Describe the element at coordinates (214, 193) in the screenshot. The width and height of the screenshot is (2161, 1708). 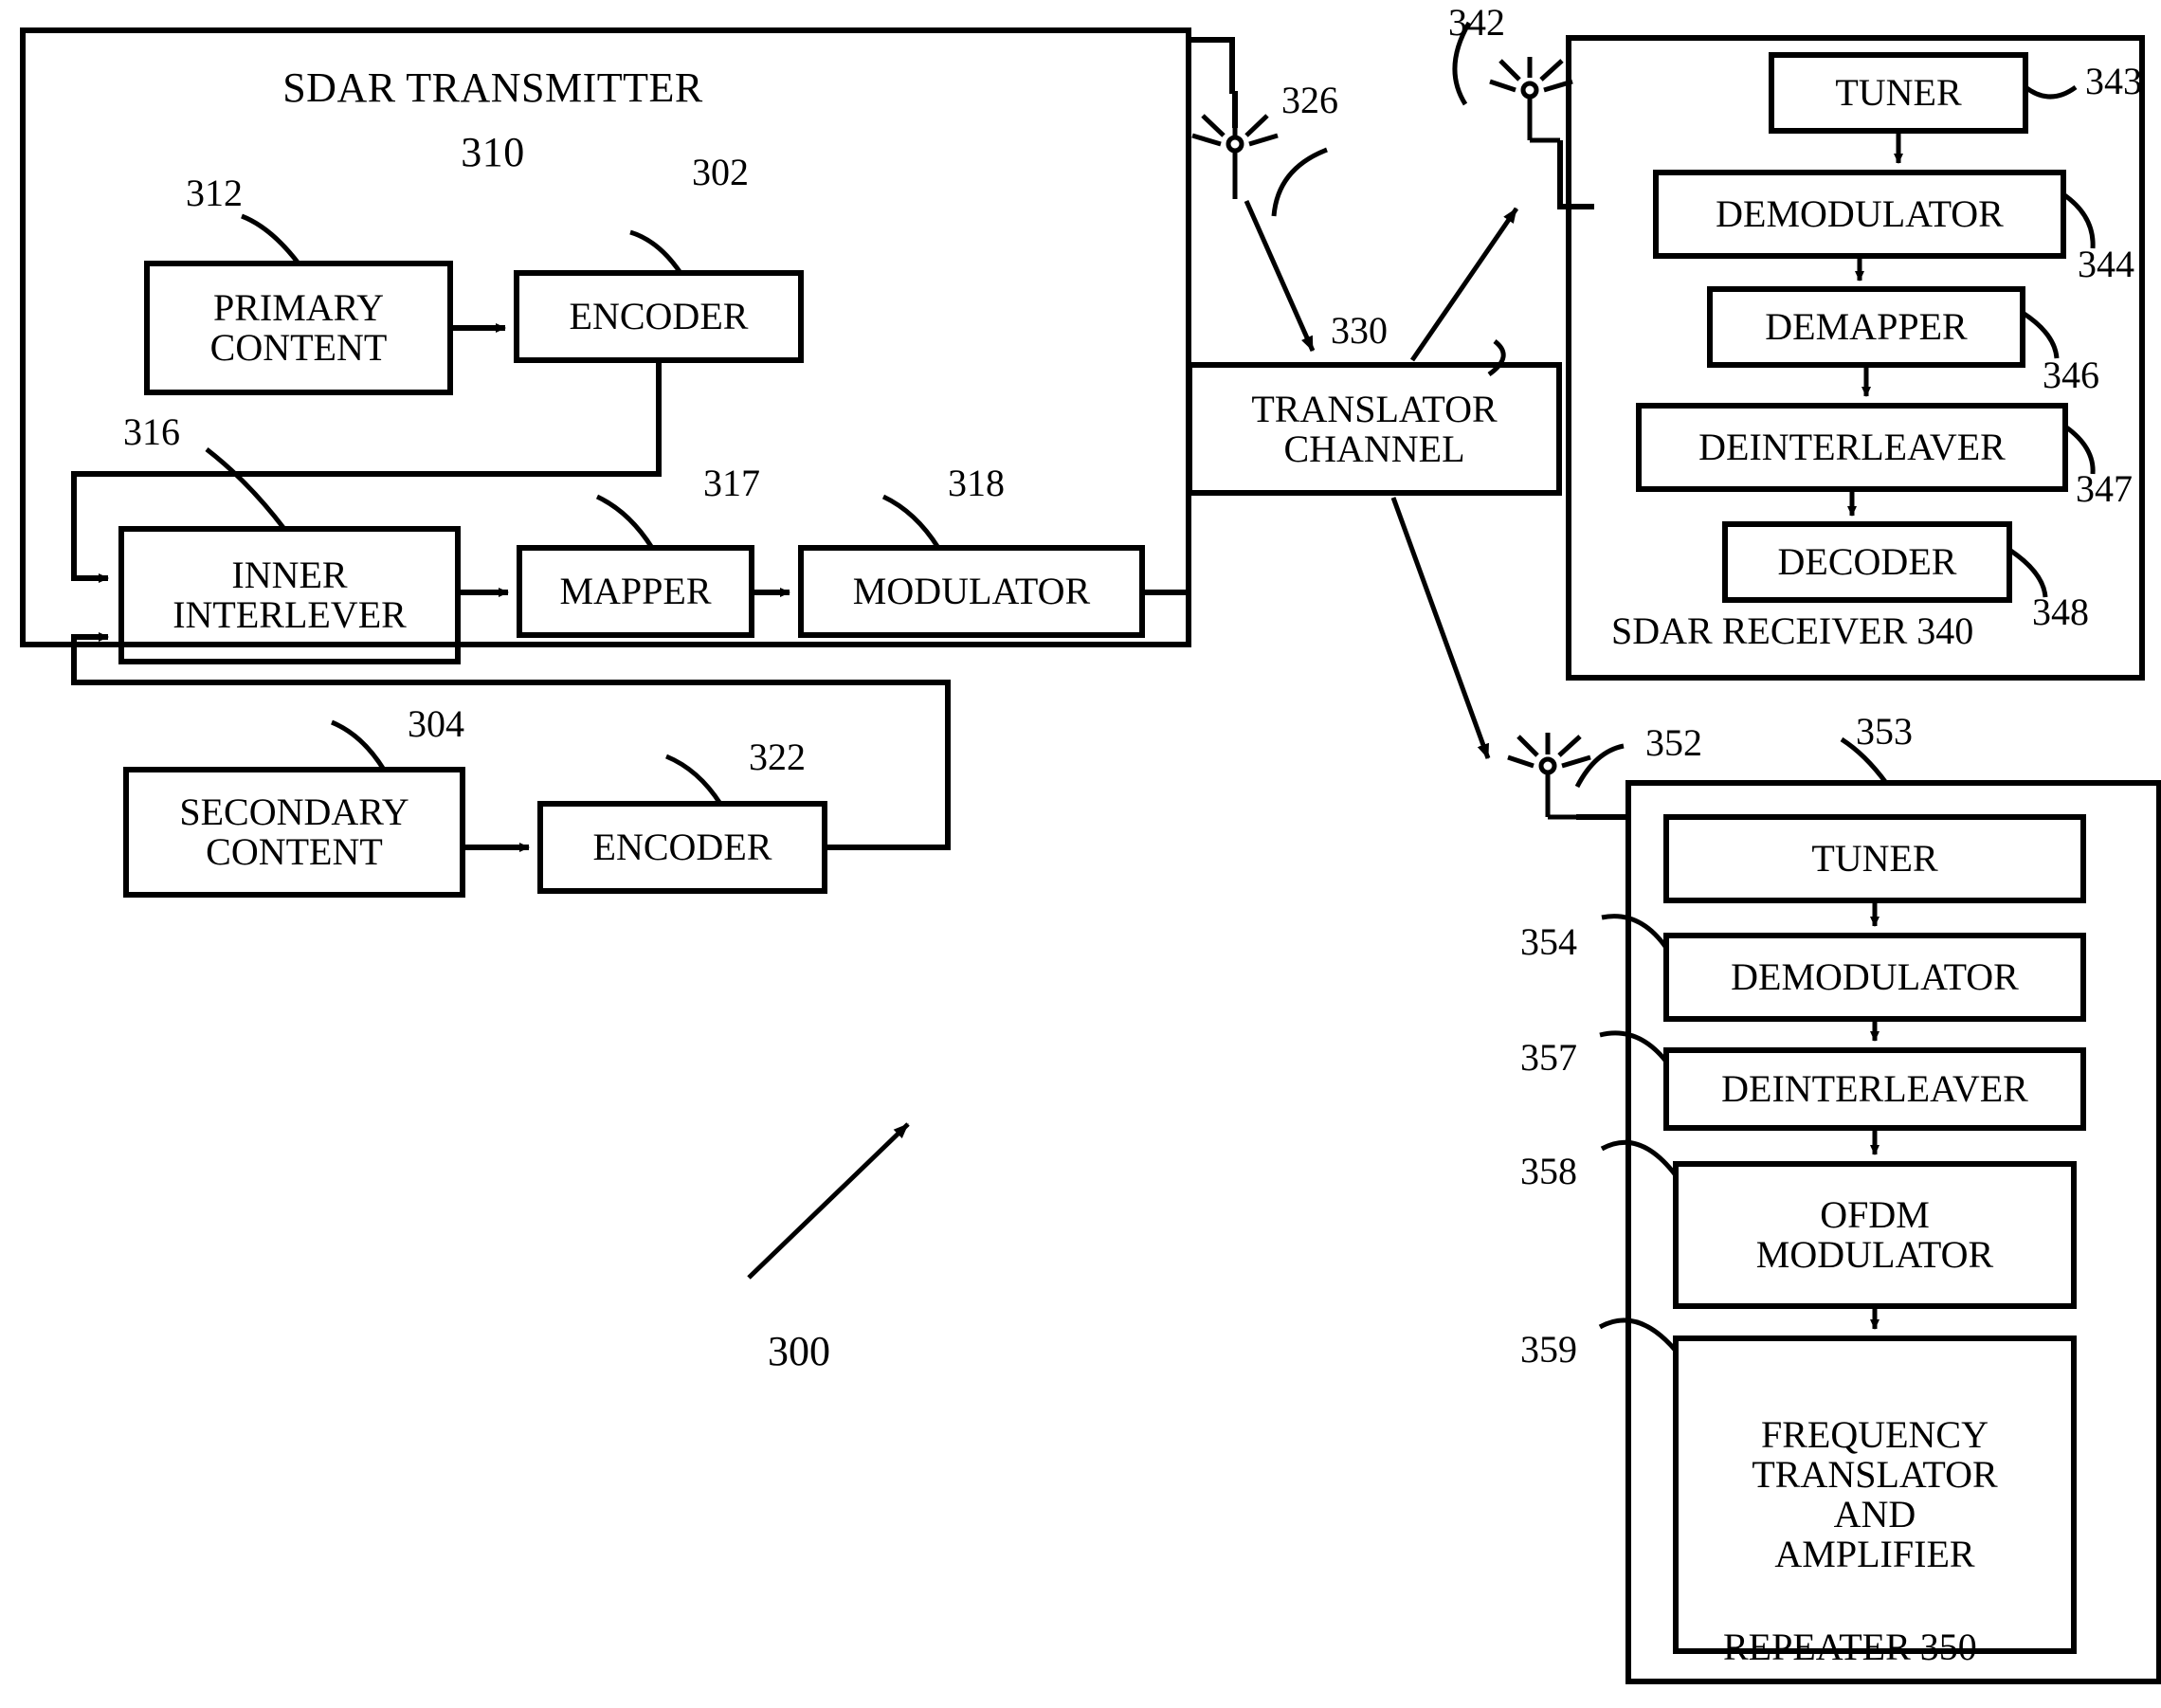
I see `ref-312: 312` at that location.